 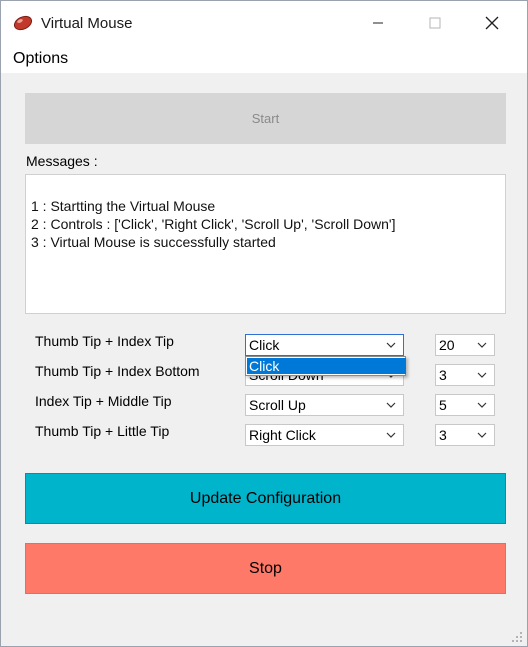 What do you see at coordinates (40, 59) in the screenshot?
I see `menu-options: Options` at bounding box center [40, 59].